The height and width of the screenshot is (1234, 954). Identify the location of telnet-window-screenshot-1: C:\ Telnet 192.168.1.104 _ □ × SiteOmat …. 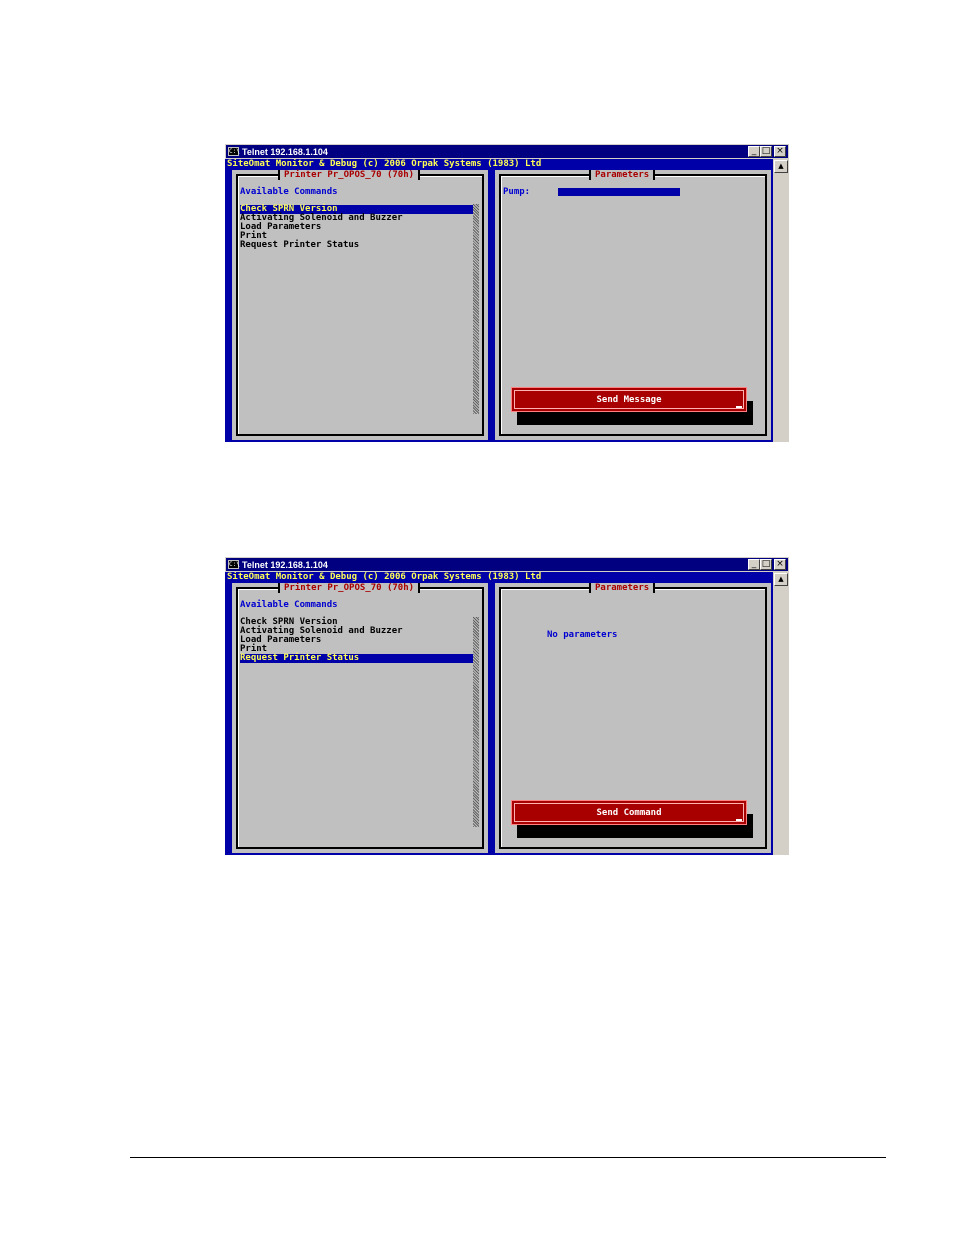
(507, 293).